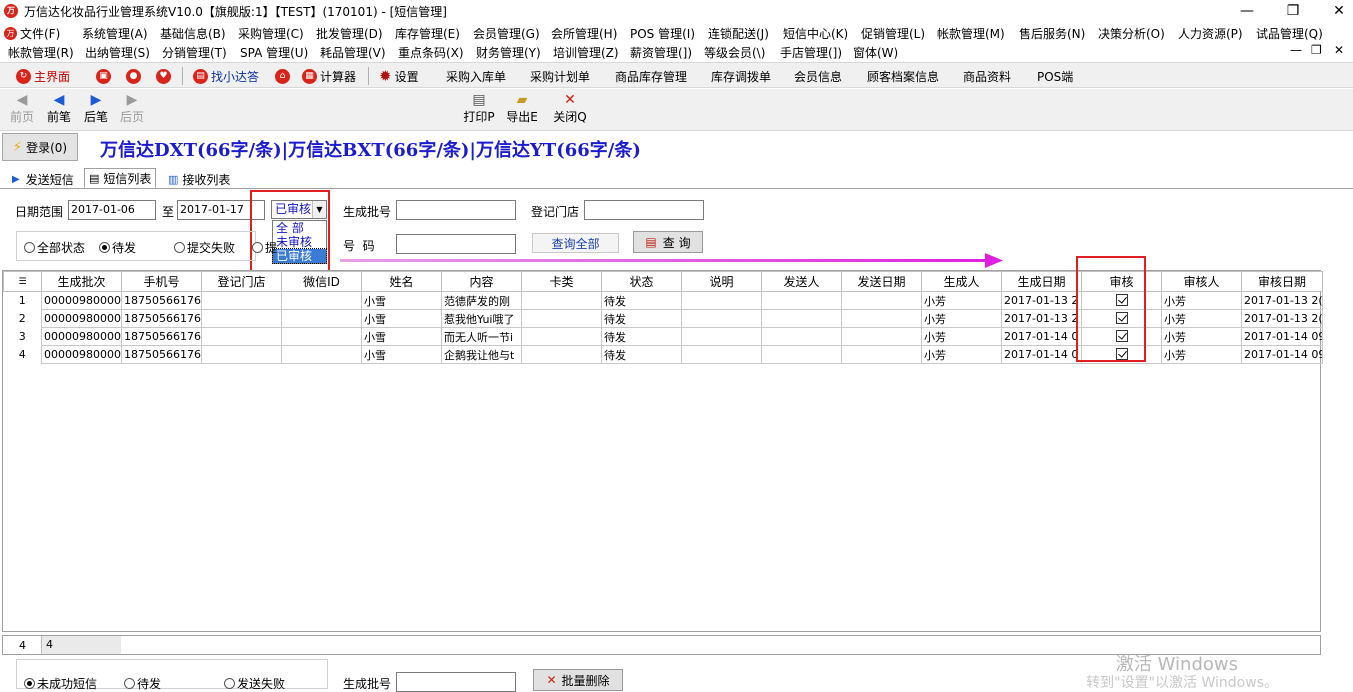 The image size is (1353, 692). I want to click on cell-content: 范德萨发的刚, so click(481, 300).